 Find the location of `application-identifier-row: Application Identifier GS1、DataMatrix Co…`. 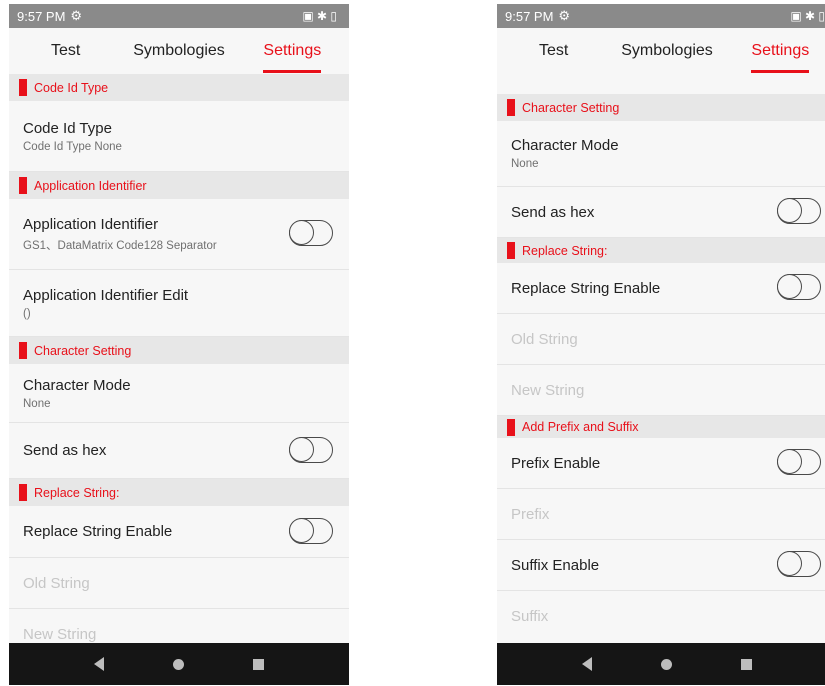

application-identifier-row: Application Identifier GS1、DataMatrix Co… is located at coordinates (179, 234).